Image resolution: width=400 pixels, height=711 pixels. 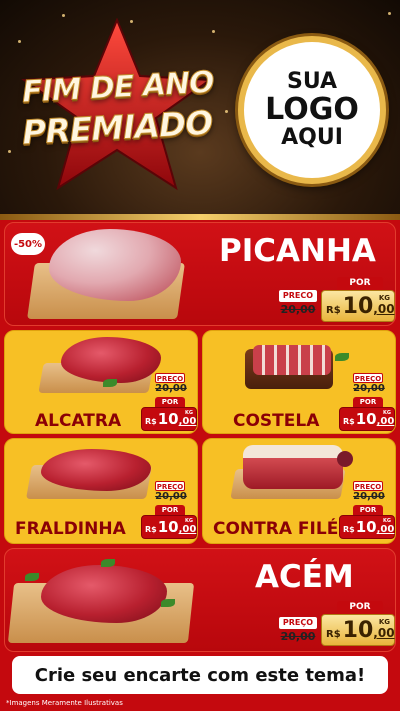 I want to click on product-name: FRALDINHA, so click(x=70, y=529).